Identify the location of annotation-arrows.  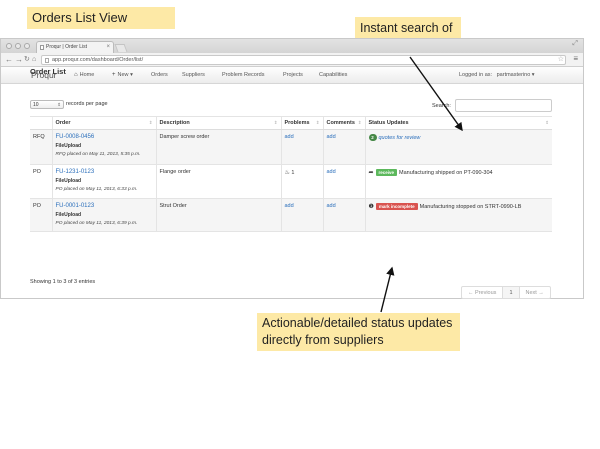
(421, 184).